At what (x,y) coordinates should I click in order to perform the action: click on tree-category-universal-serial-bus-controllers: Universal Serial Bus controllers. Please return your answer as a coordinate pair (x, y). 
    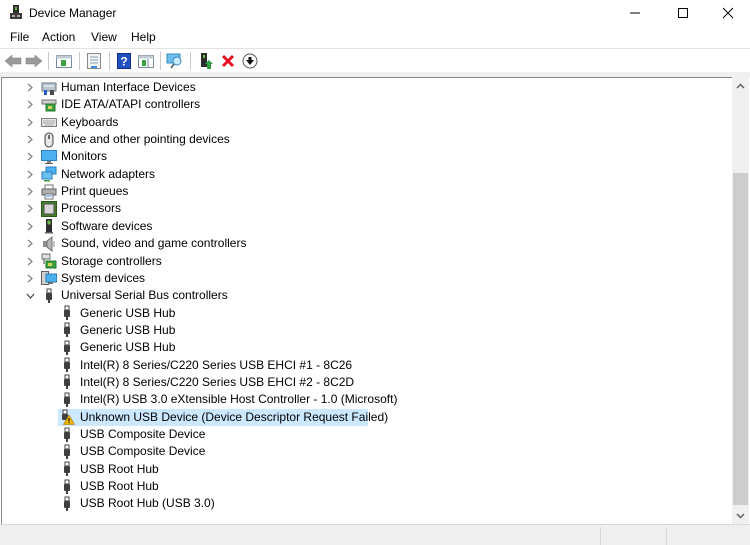
    Looking at the image, I should click on (362, 295).